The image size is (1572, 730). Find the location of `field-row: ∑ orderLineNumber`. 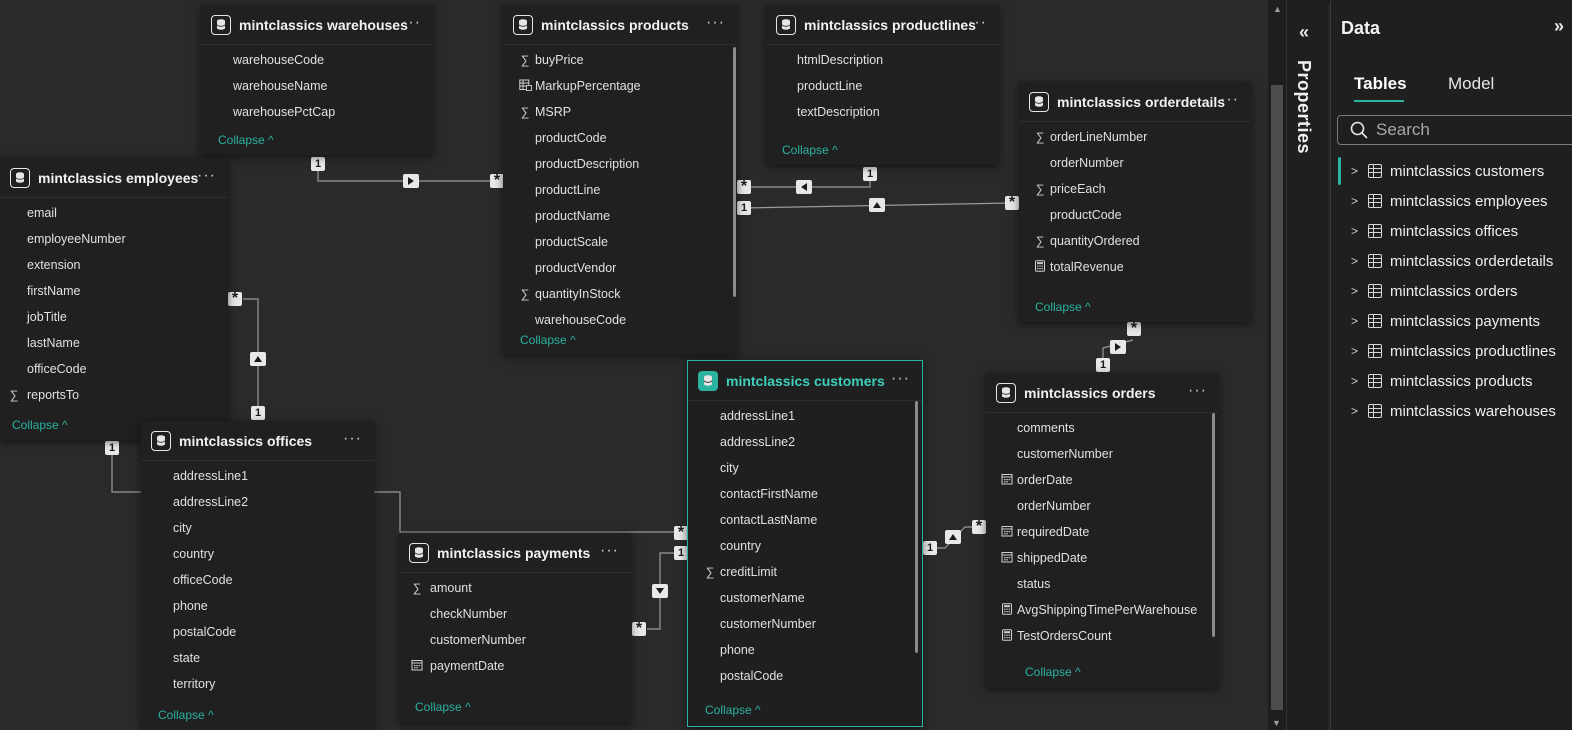

field-row: ∑ orderLineNumber is located at coordinates (1135, 137).